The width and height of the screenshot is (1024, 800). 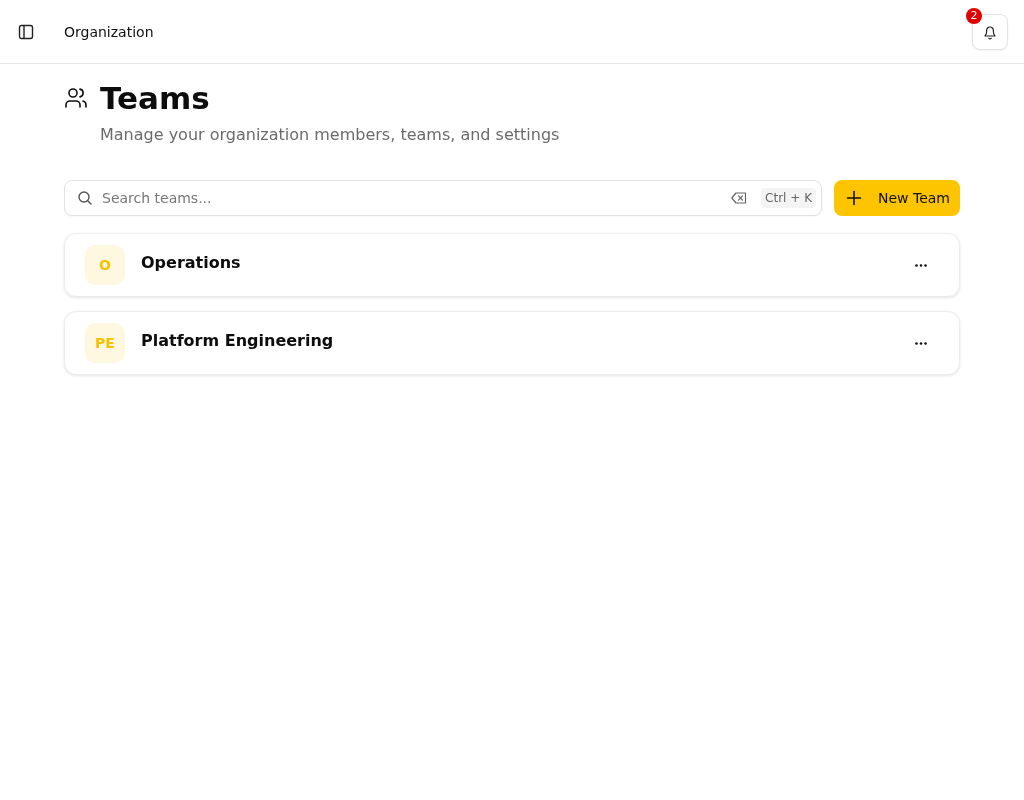 I want to click on page-subtitle: Manage your organization members, teams, and settings, so click(x=330, y=135).